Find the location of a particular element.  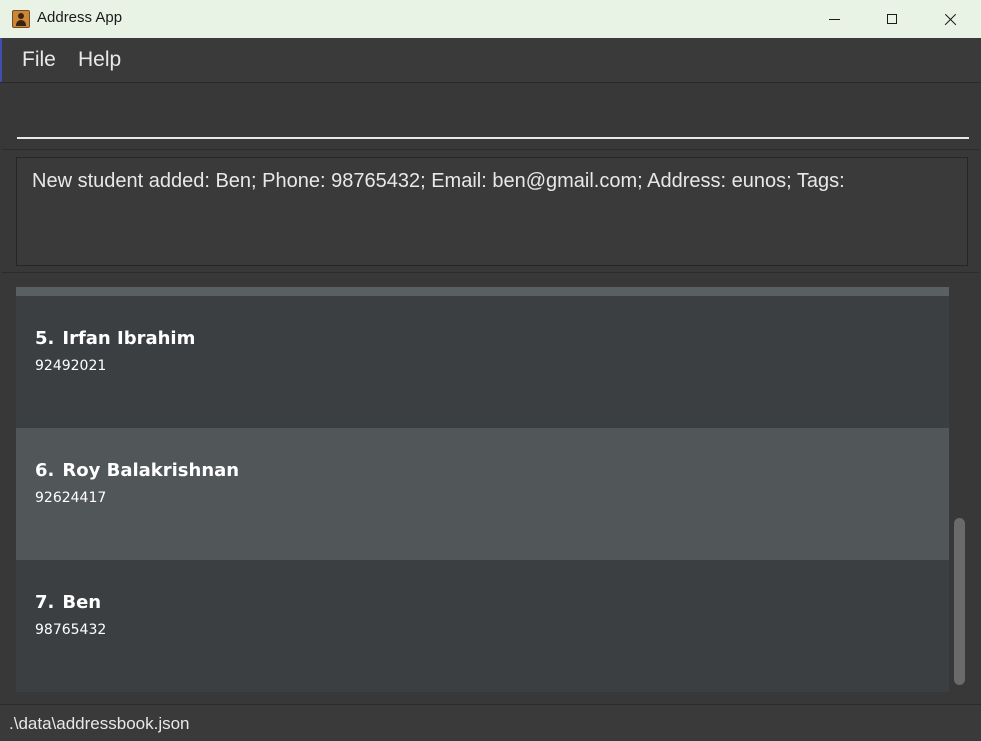

minimize-icon is located at coordinates (834, 19).